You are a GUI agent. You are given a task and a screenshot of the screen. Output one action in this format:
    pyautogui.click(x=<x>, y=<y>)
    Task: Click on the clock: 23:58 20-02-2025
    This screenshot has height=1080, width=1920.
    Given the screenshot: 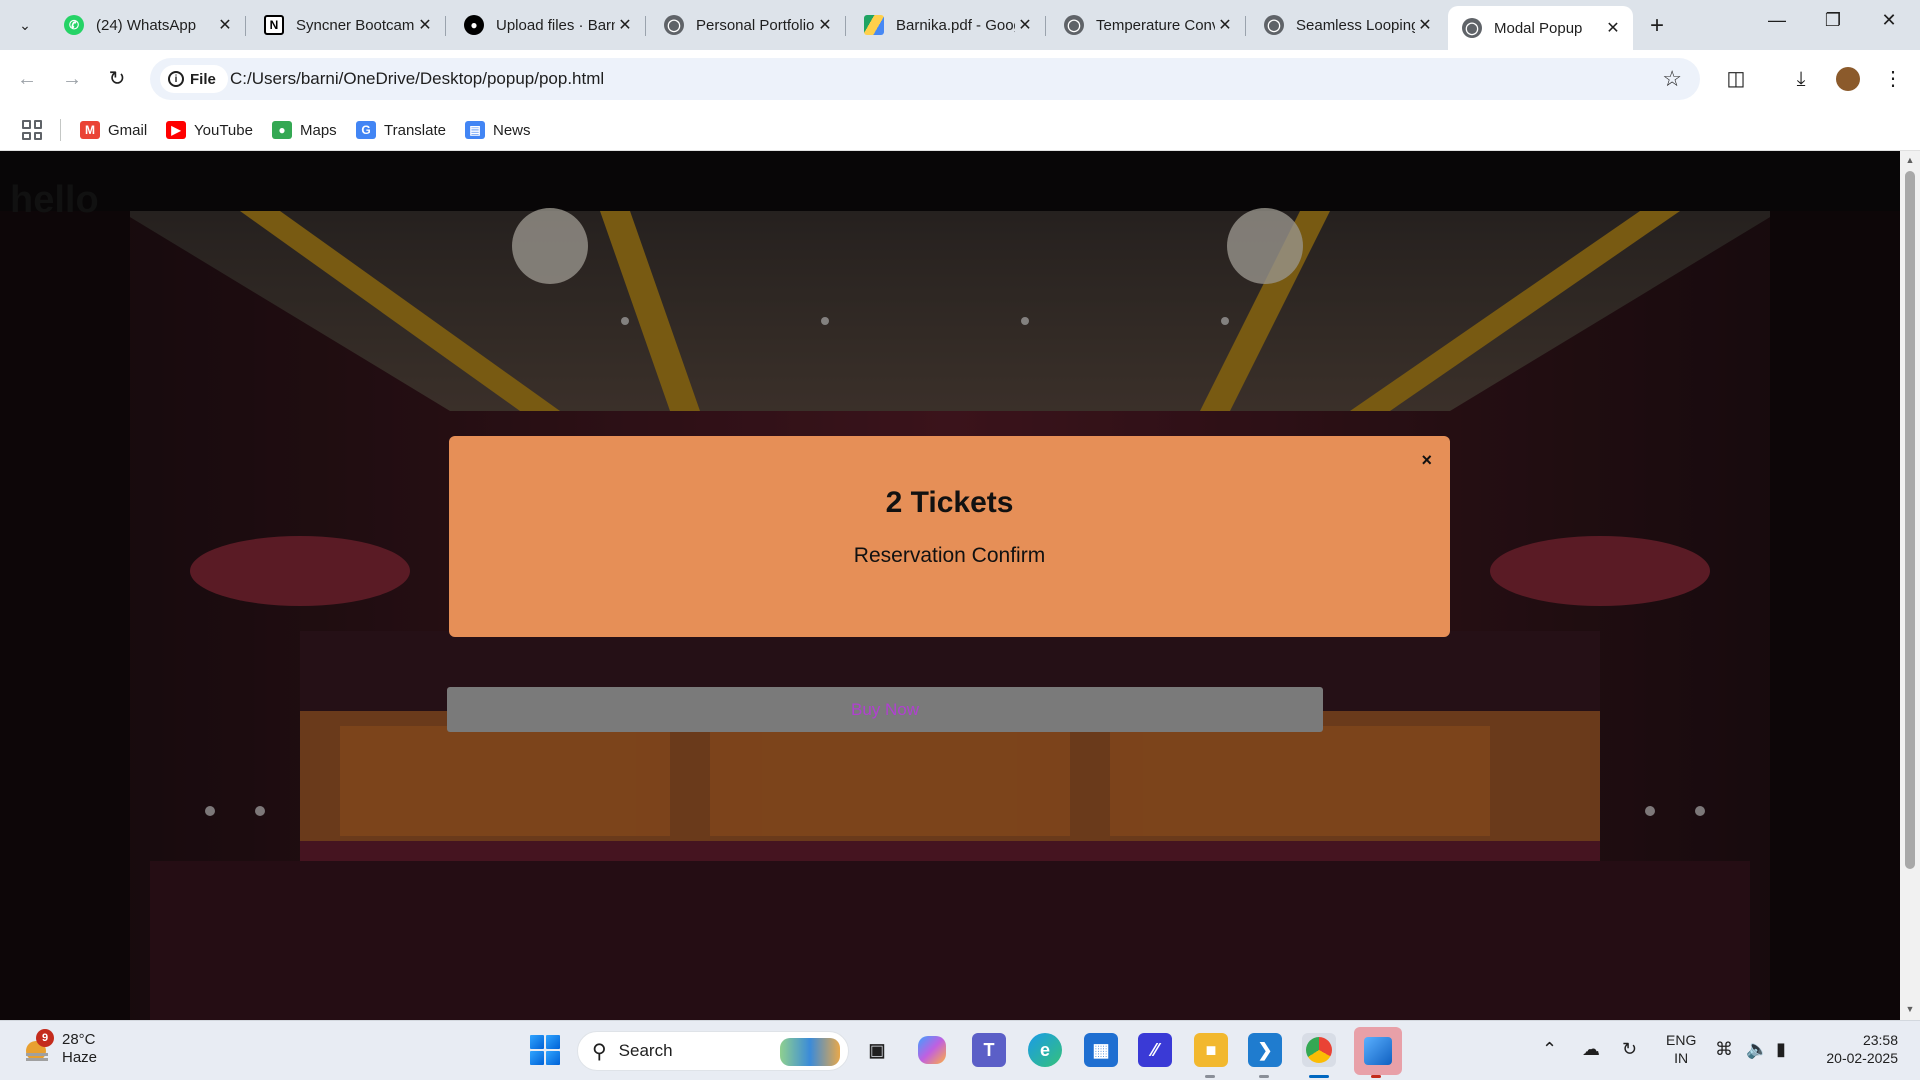 What is the action you would take?
    pyautogui.click(x=1858, y=1049)
    